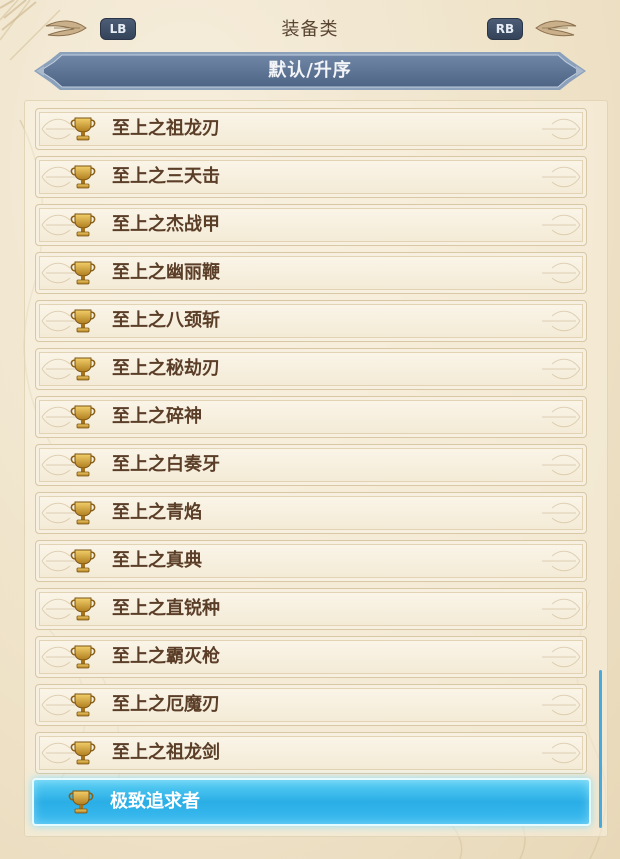 This screenshot has width=620, height=859. I want to click on header-bar: LB 装备类 RB, so click(310, 29).